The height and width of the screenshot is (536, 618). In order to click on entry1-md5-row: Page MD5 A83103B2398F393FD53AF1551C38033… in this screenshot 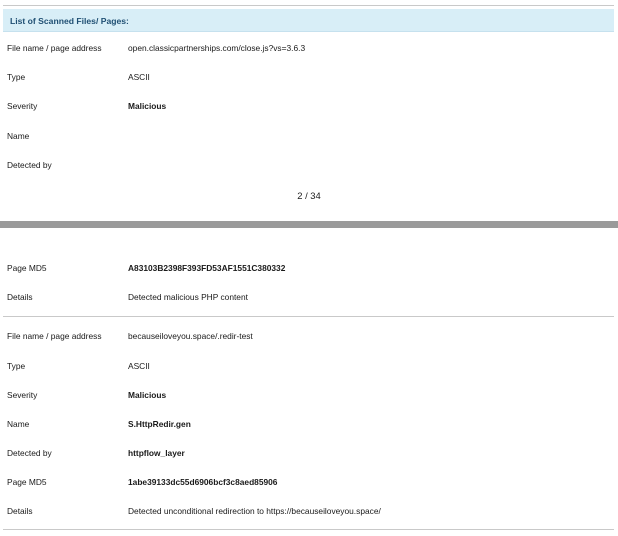, I will do `click(309, 269)`.